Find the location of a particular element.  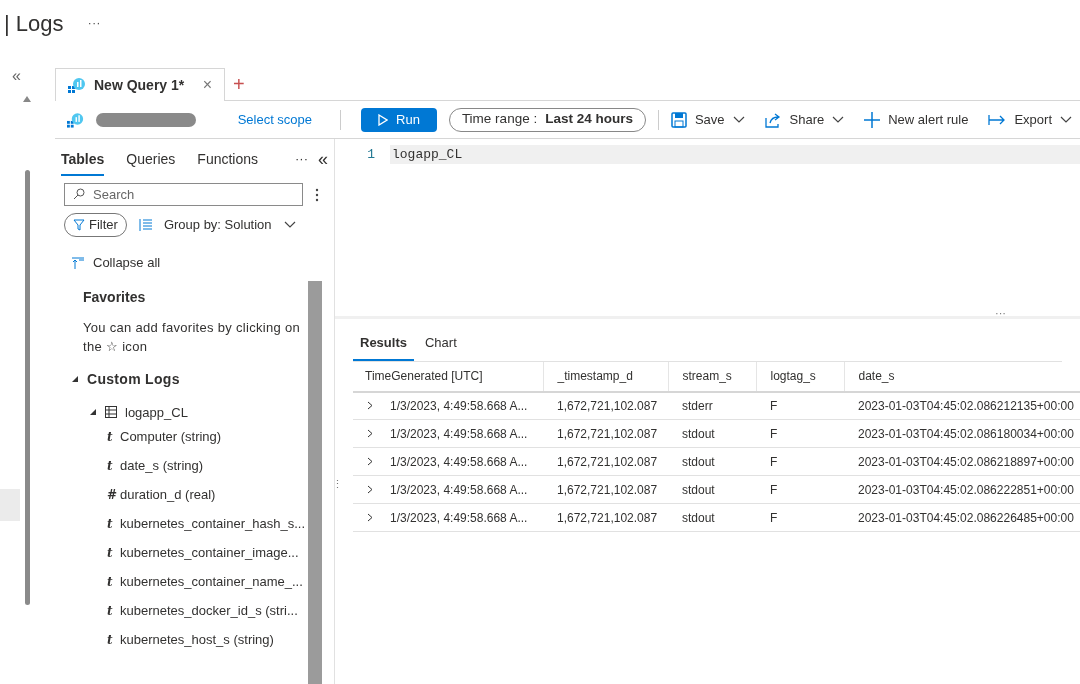

column-header: TimeGenerated [UTC] is located at coordinates (448, 376).